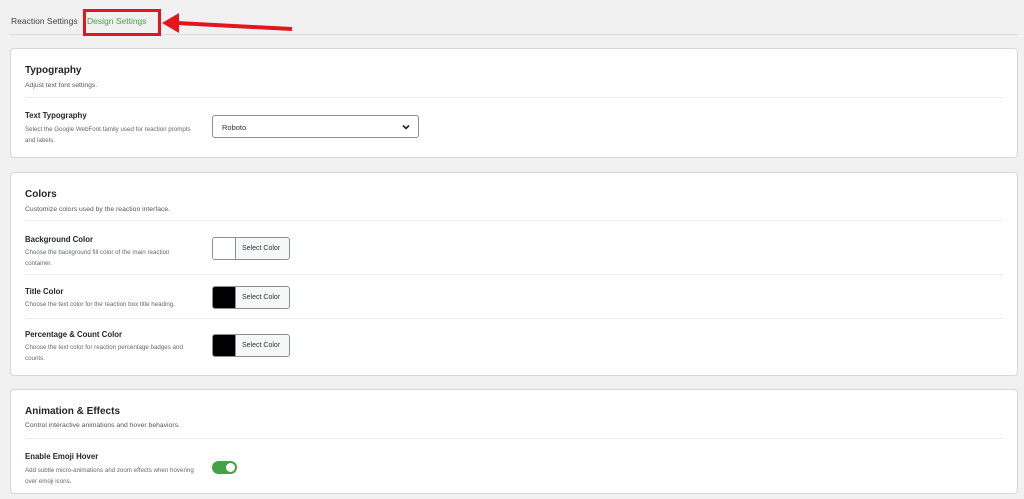 This screenshot has width=1024, height=499. I want to click on background-color-label: Background Color, so click(59, 239).